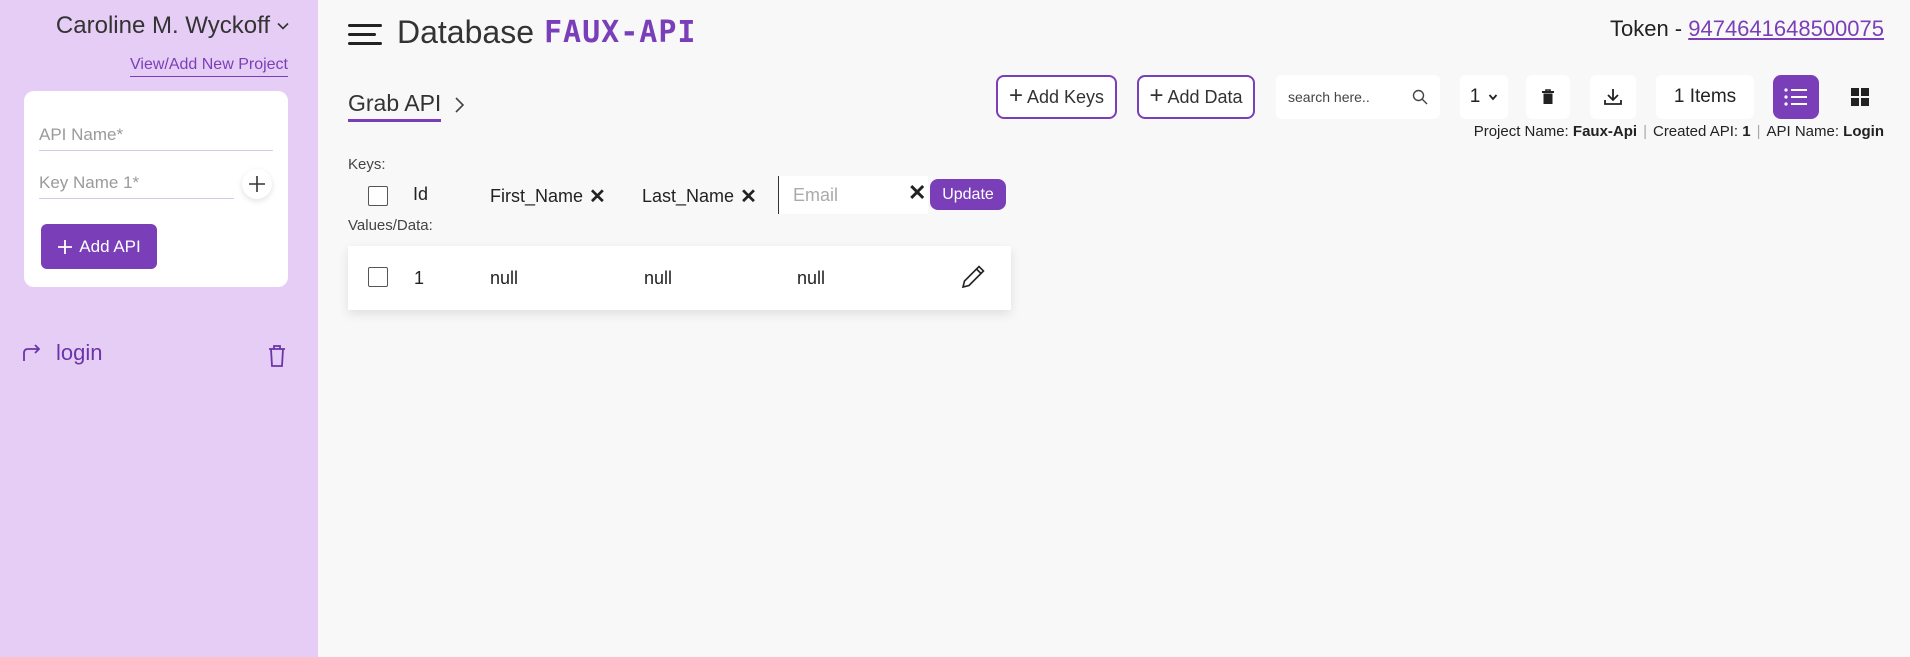  What do you see at coordinates (367, 164) in the screenshot?
I see `keys-label: Keys:` at bounding box center [367, 164].